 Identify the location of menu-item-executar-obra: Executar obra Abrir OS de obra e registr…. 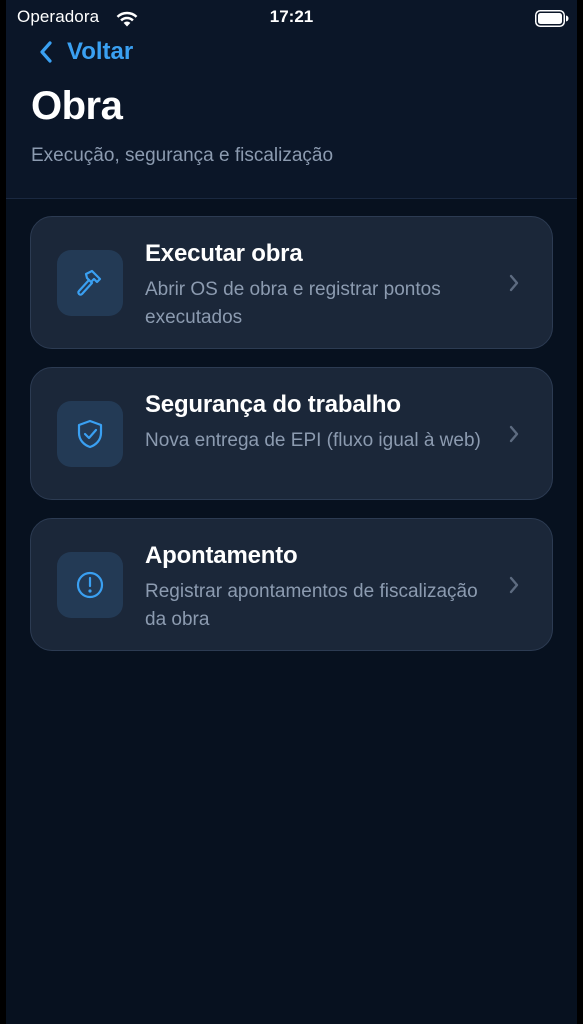
(291, 282).